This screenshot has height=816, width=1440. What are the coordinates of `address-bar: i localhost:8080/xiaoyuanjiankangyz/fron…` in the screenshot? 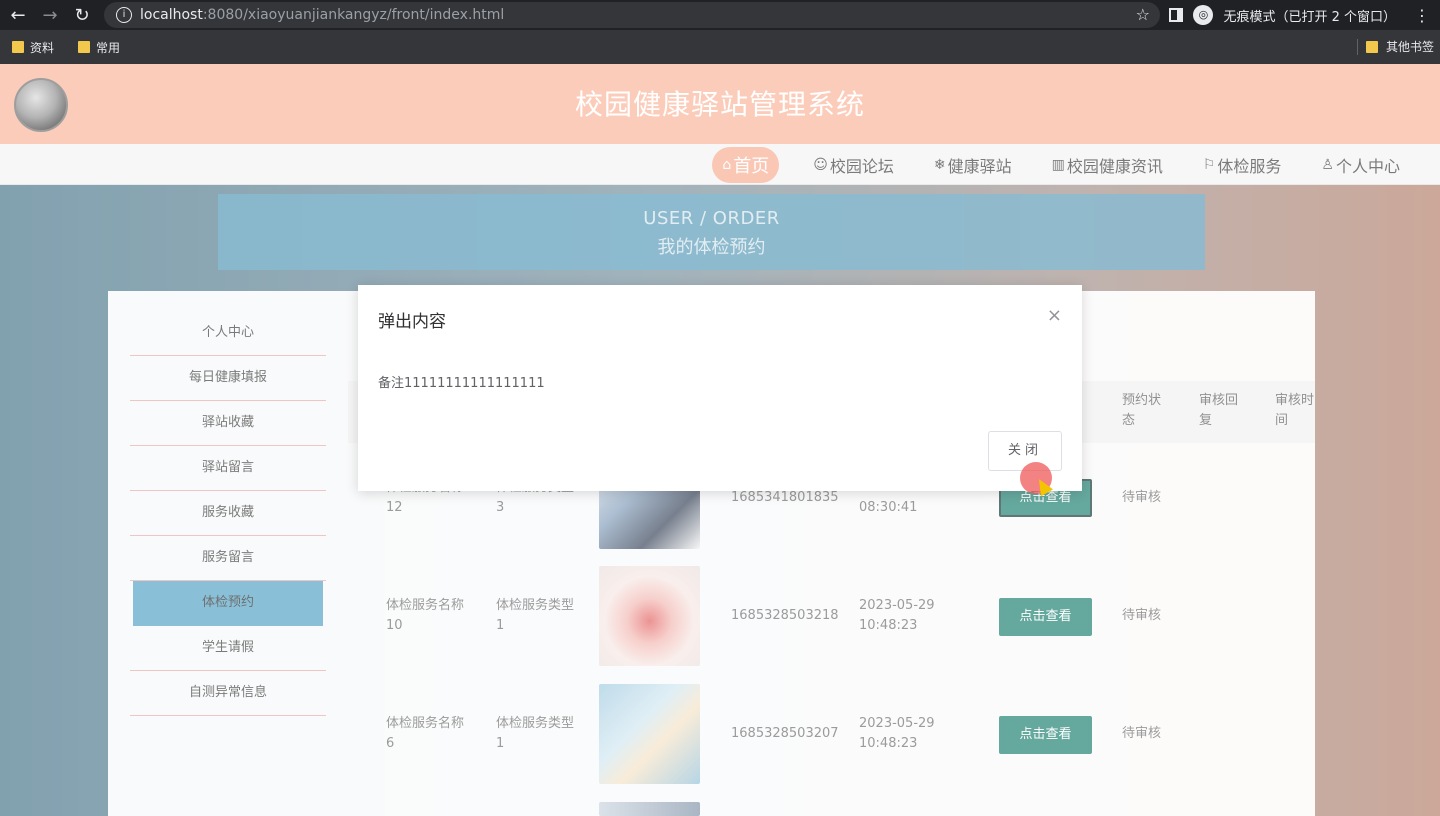 It's located at (632, 15).